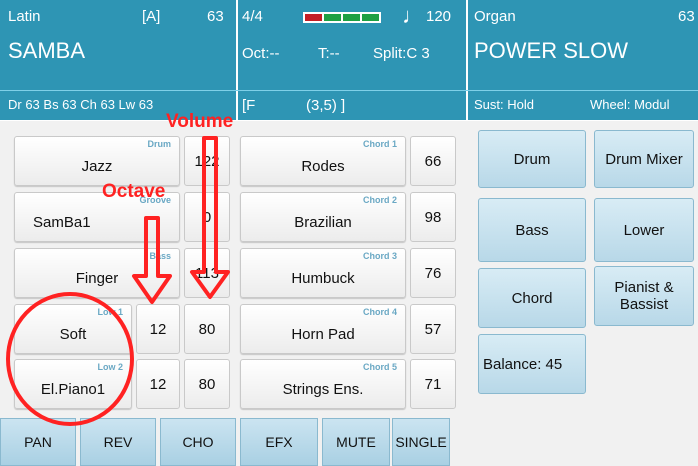 The width and height of the screenshot is (698, 466). Describe the element at coordinates (152, 260) in the screenshot. I see `octave-arrow-icon` at that location.